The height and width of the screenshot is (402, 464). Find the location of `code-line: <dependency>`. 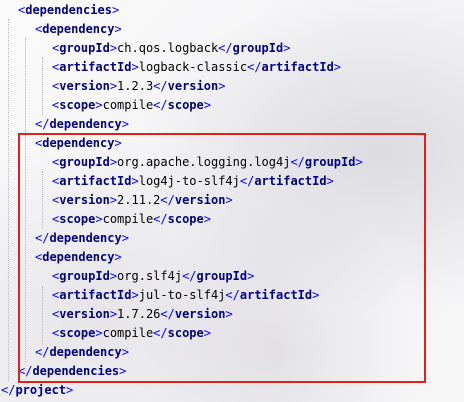

code-line: <dependency> is located at coordinates (78, 29).